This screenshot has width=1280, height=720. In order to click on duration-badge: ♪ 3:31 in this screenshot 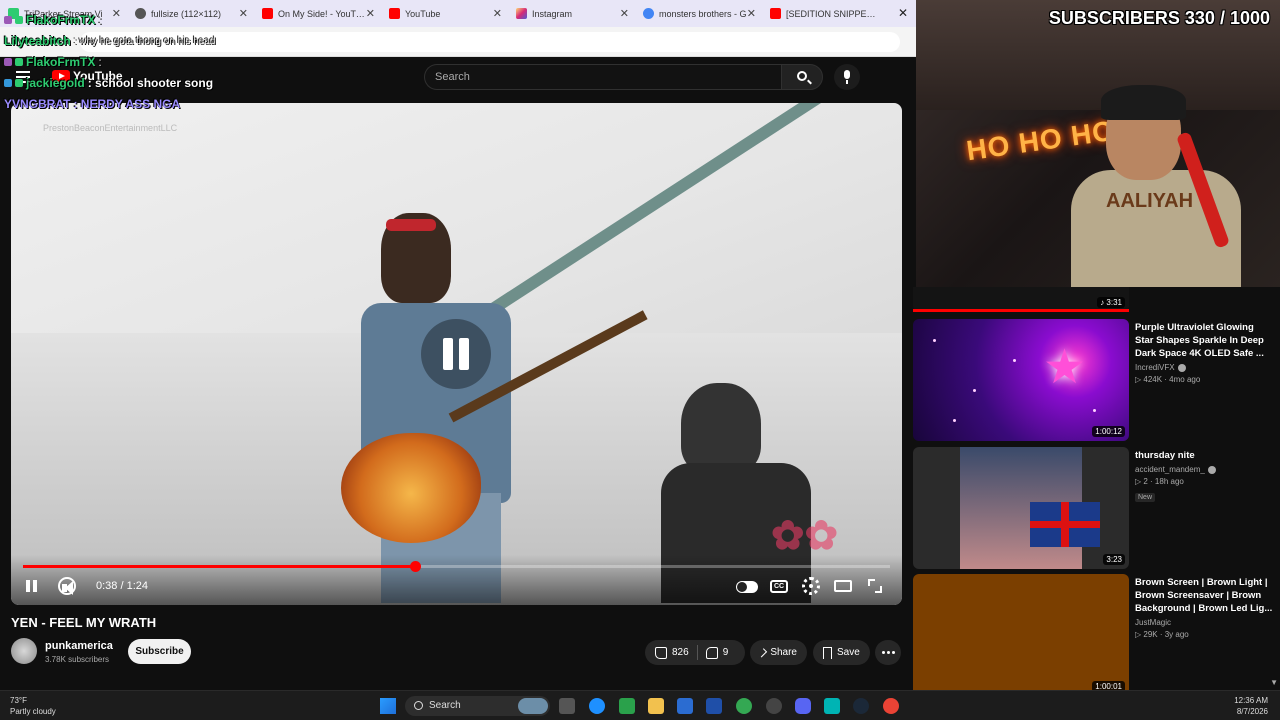, I will do `click(1111, 302)`.